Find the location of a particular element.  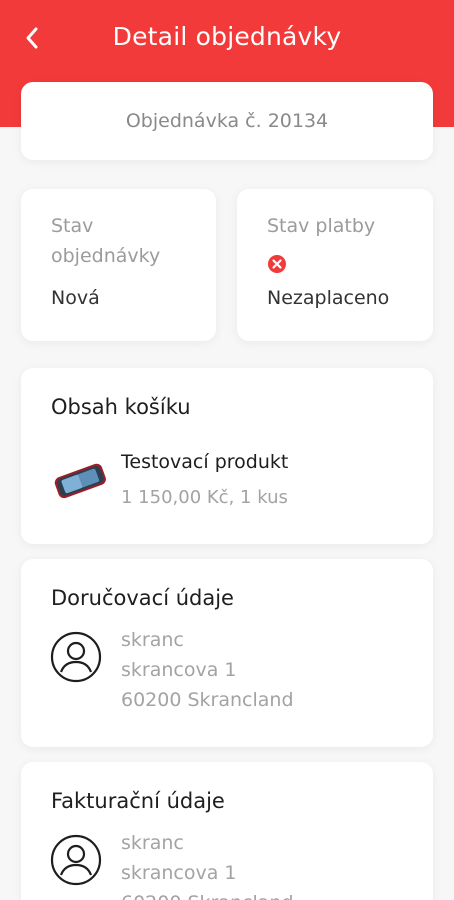

order-status-label-line1: Stav is located at coordinates (72, 226).